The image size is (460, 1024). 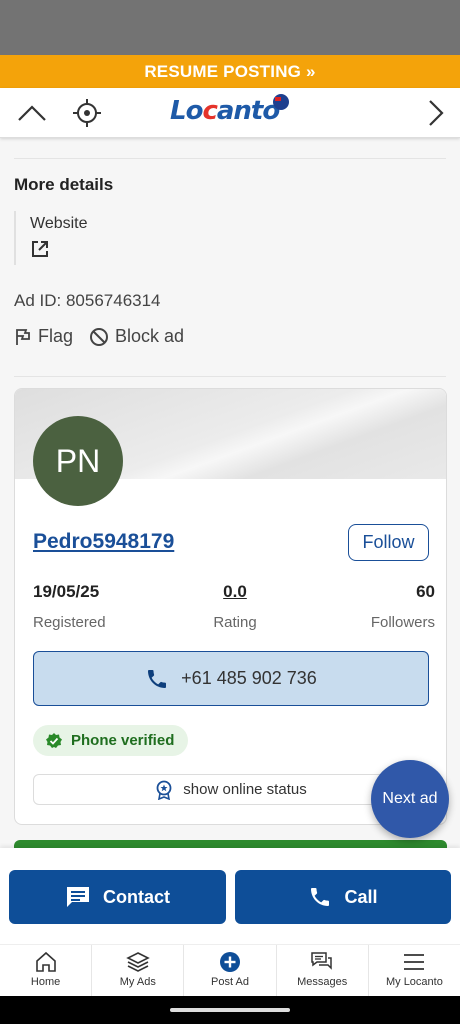 I want to click on block-icon, so click(x=99, y=336).